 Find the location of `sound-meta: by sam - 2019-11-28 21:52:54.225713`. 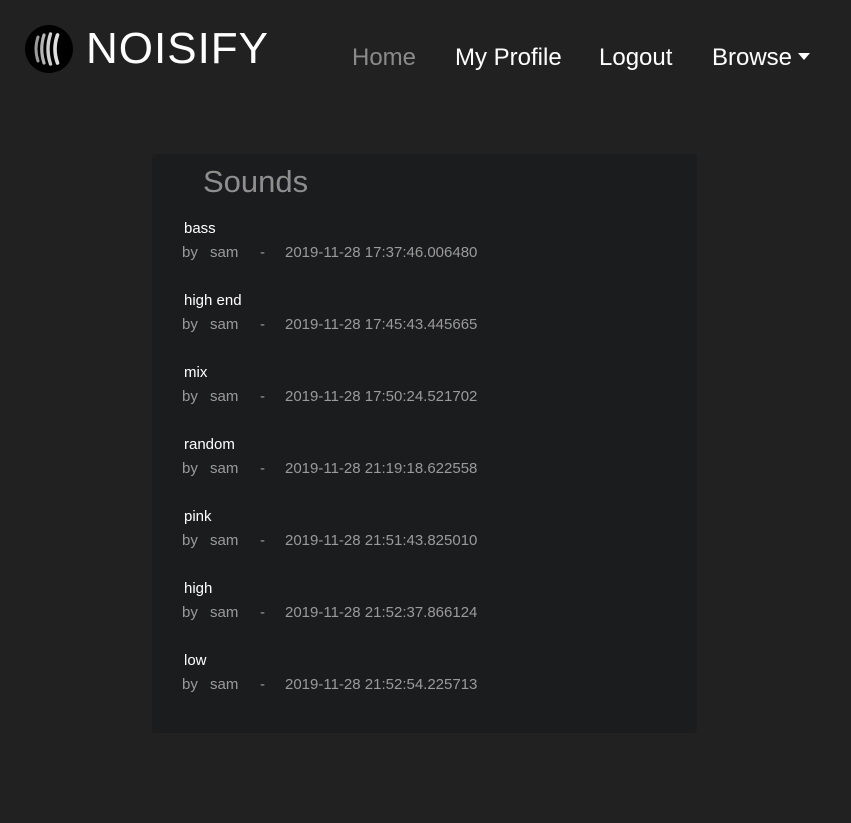

sound-meta: by sam - 2019-11-28 21:52:54.225713 is located at coordinates (329, 685).